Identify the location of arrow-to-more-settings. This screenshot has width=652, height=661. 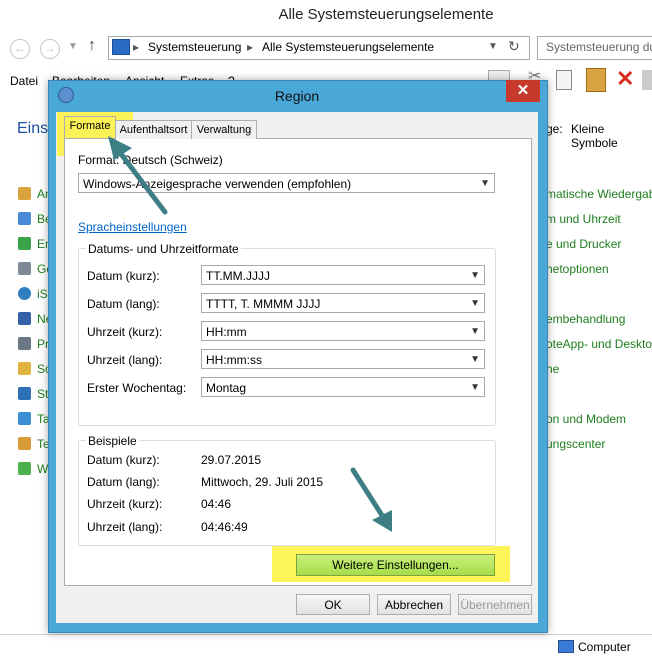
(371, 499).